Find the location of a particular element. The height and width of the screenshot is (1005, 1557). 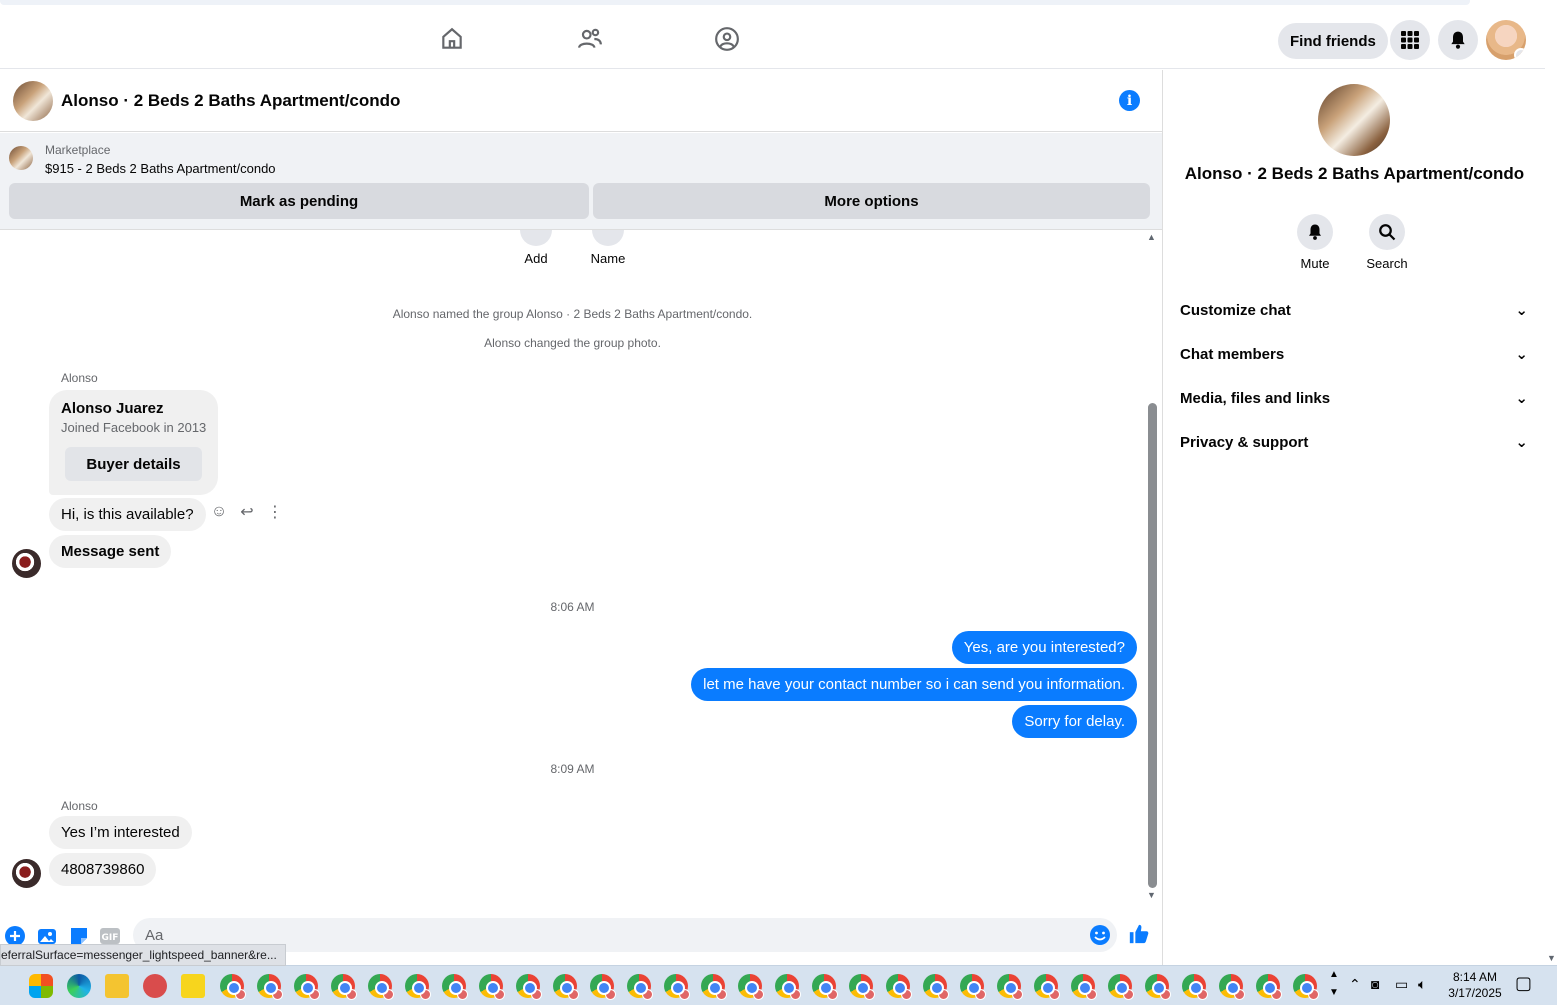

messages-scrollbar: ▲ ▼ is located at coordinates (1153, 566).